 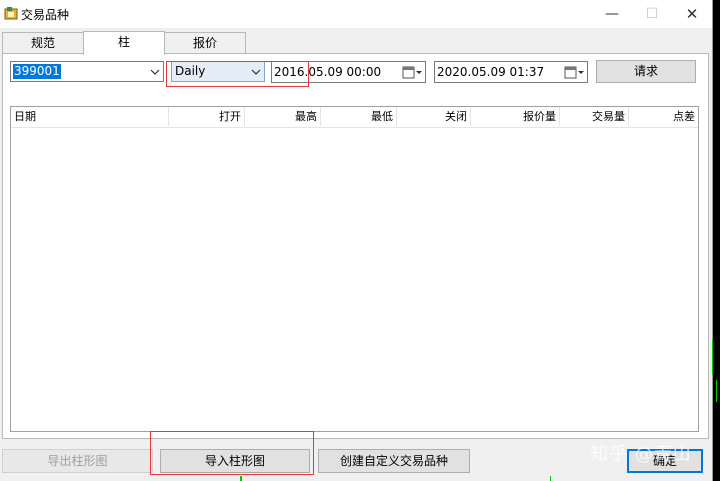 I want to click on column-header-spread: 点差, so click(x=663, y=116).